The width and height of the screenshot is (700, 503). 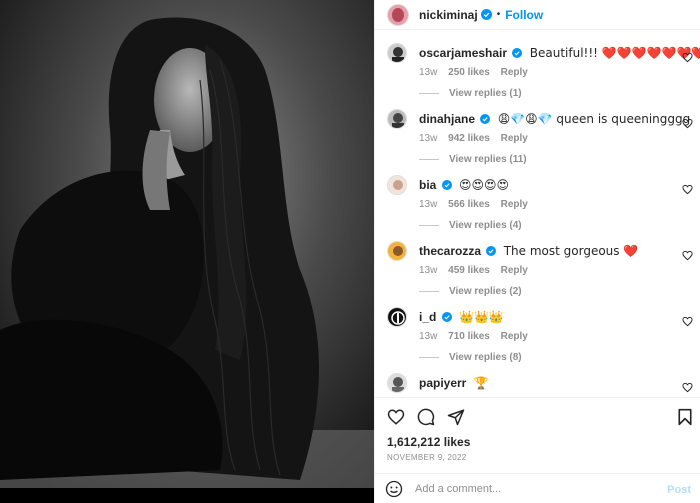 I want to click on add-comment-bar: Post, so click(x=537, y=488).